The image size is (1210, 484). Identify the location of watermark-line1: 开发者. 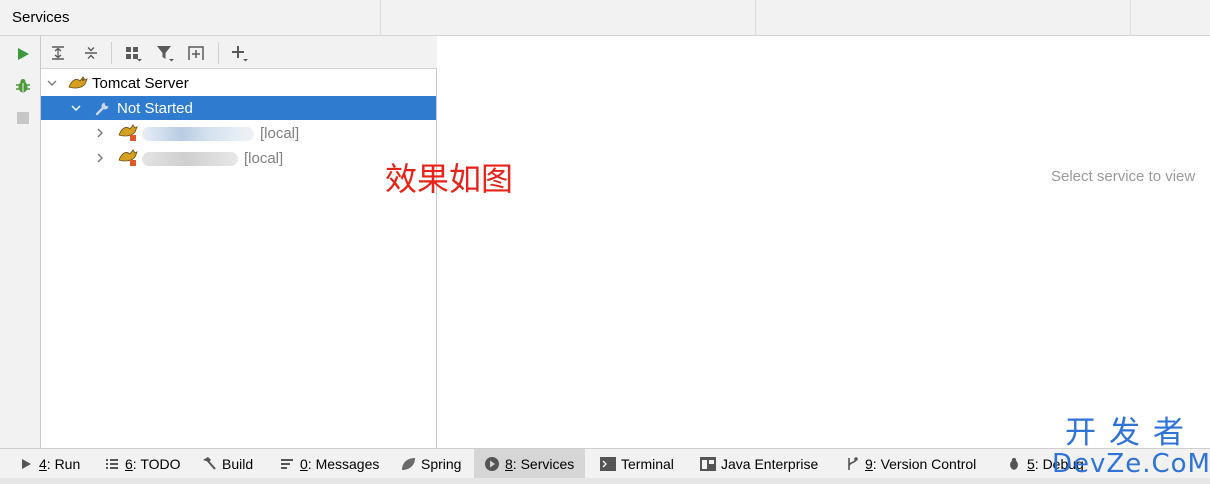
(1131, 433).